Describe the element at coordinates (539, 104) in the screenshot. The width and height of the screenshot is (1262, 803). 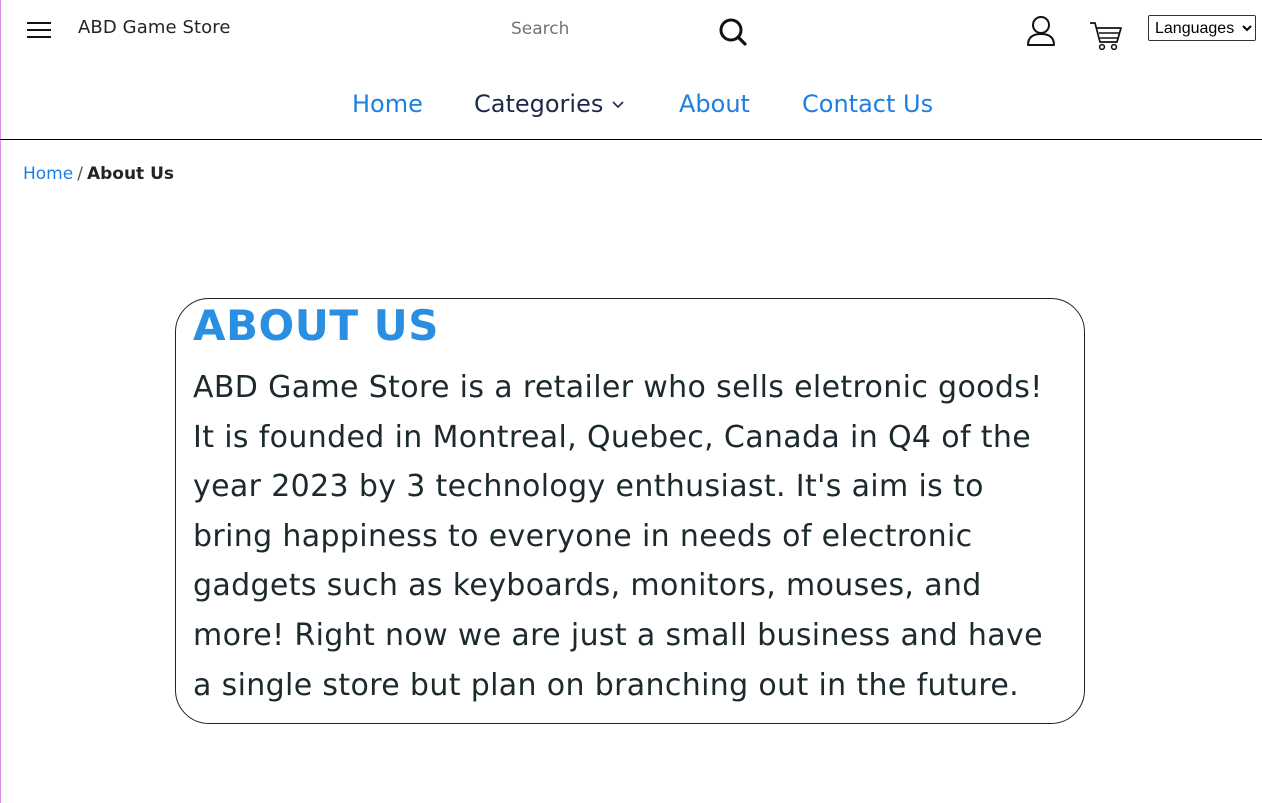
I see `nav-categories-label: Categories` at that location.